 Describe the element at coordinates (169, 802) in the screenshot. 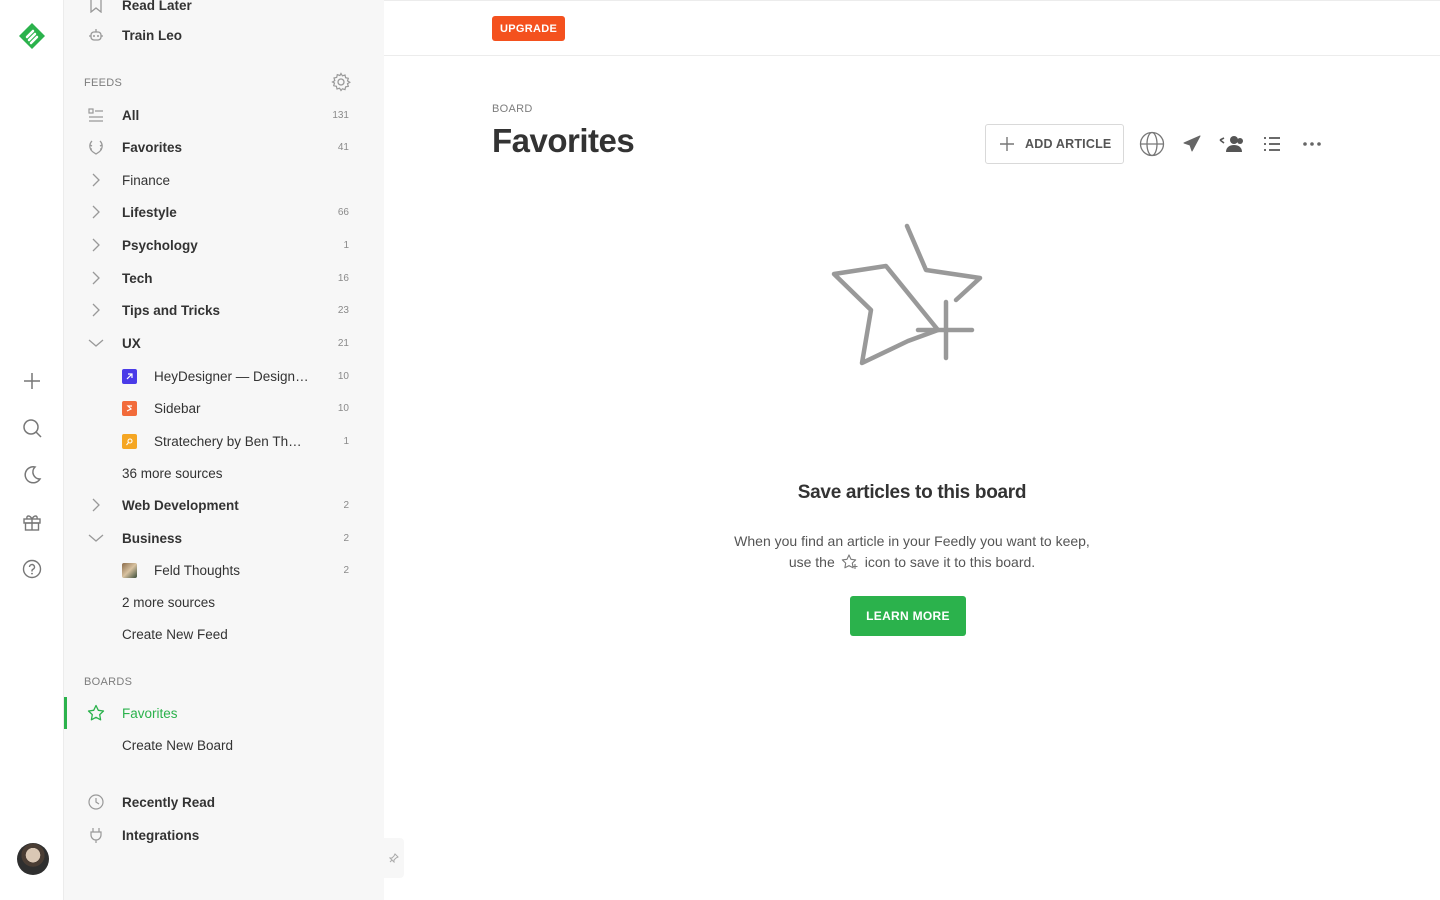

I see `sidebar-item-label: Recently Read` at that location.